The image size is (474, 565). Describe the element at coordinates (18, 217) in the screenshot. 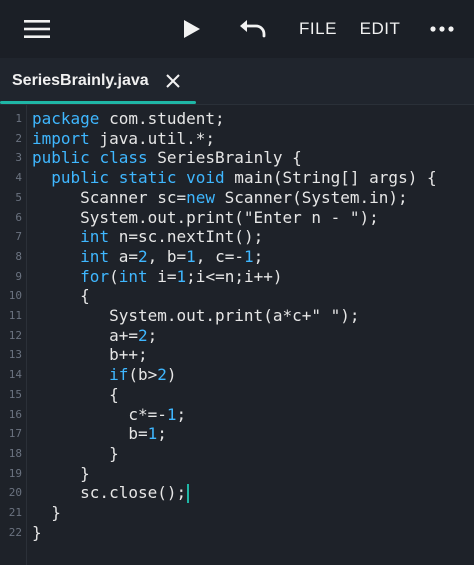

I see `line-number: 6` at that location.